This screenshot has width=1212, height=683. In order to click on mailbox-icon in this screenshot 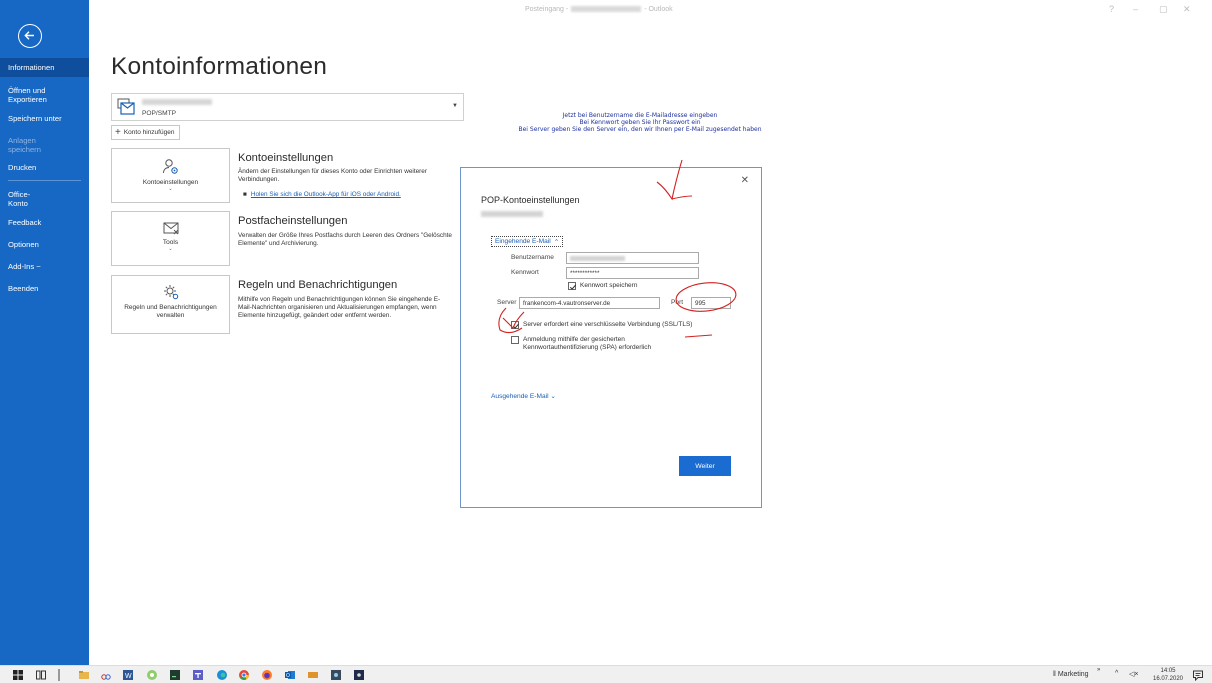, I will do `click(126, 106)`.